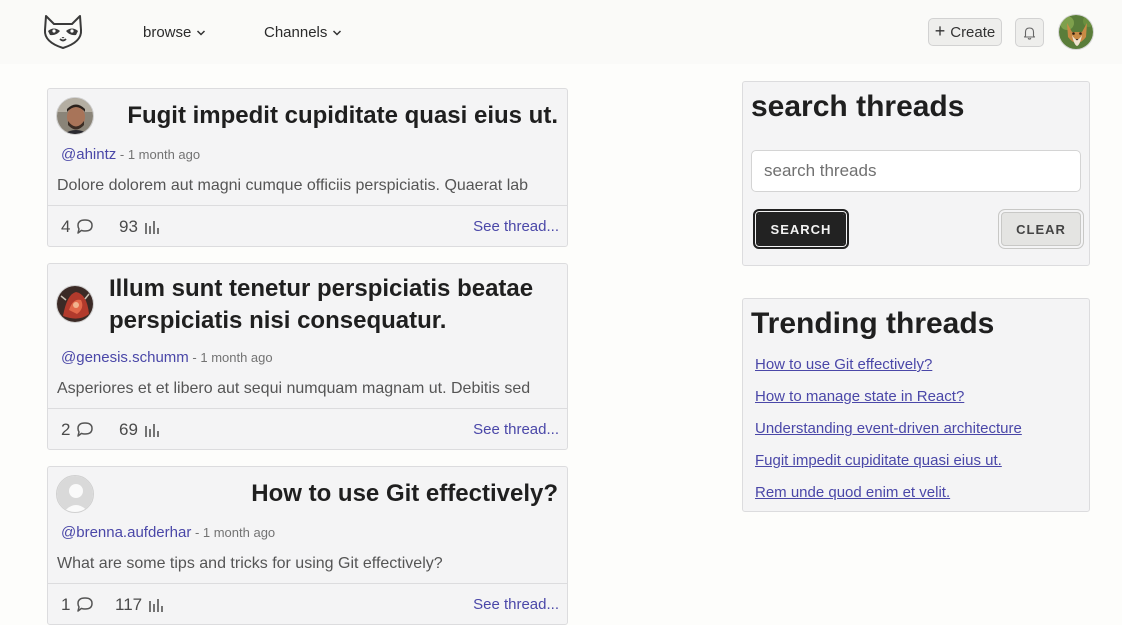 This screenshot has height=625, width=1122. Describe the element at coordinates (801, 229) in the screenshot. I see `search-button: SEARCH` at that location.